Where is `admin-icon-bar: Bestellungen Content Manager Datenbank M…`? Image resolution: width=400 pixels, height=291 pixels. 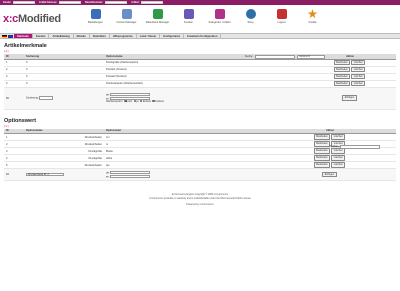 admin-icon-bar: Bestellungen Content Manager Datenbank M… is located at coordinates (204, 16).